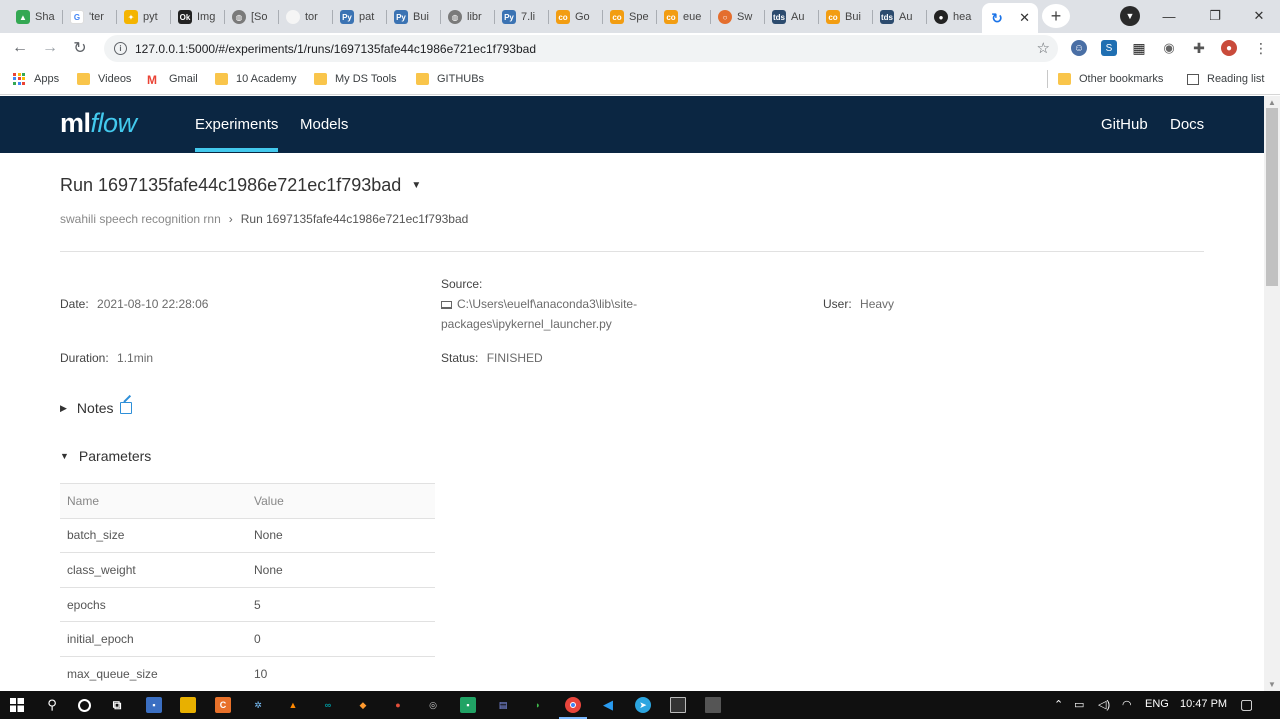  I want to click on status-label: Status, so click(458, 358).